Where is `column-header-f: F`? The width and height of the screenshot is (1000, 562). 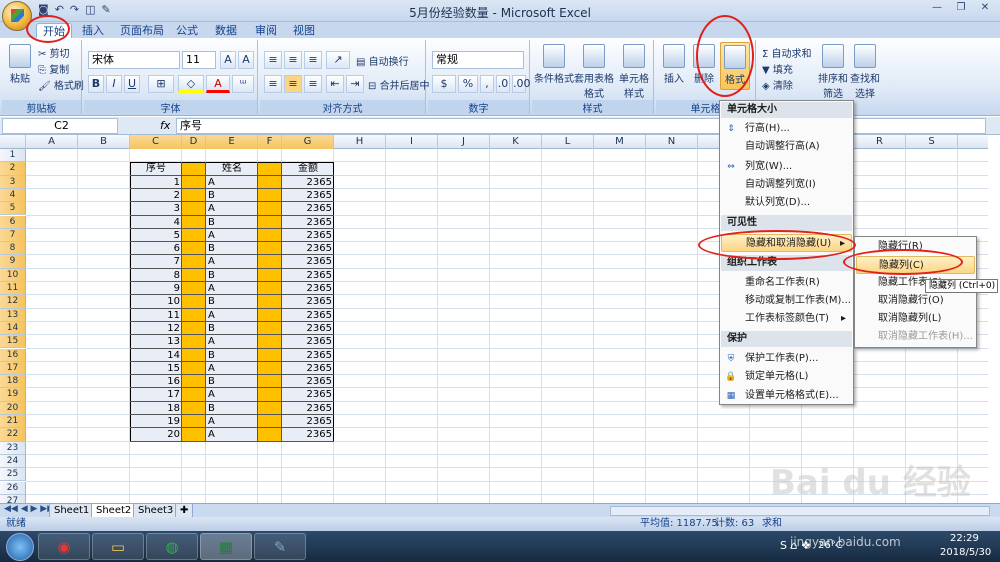 column-header-f: F is located at coordinates (270, 142).